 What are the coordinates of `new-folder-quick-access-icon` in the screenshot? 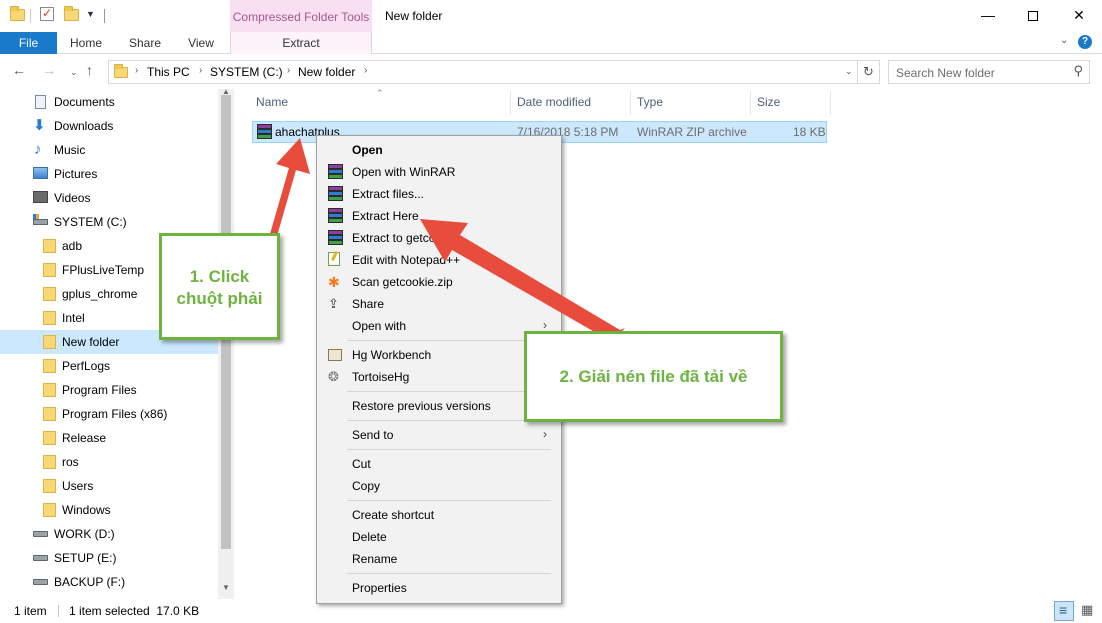 It's located at (72, 14).